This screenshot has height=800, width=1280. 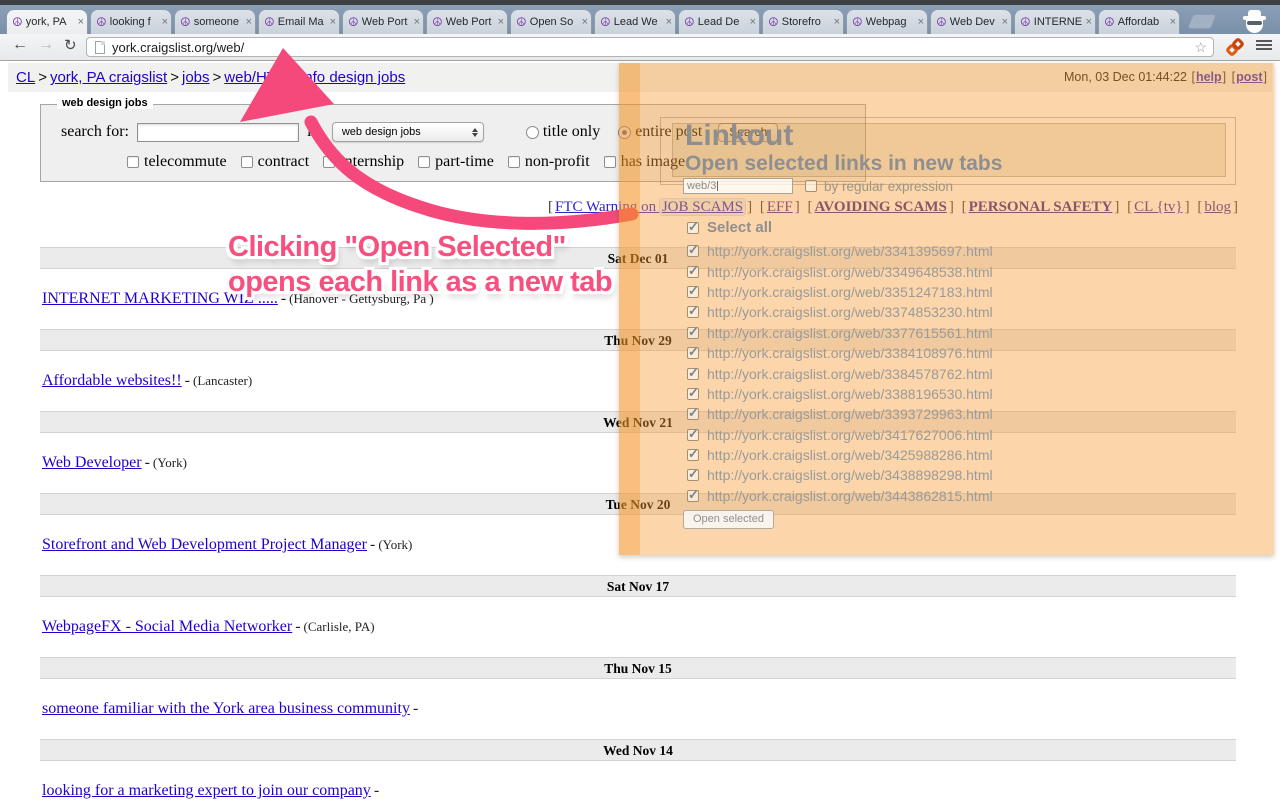 I want to click on browser-tab: ☮ Email Ma ×, so click(x=299, y=21).